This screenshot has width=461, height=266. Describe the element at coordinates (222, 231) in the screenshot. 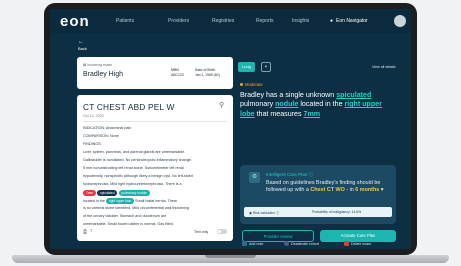

I see `text-only-toggle` at that location.